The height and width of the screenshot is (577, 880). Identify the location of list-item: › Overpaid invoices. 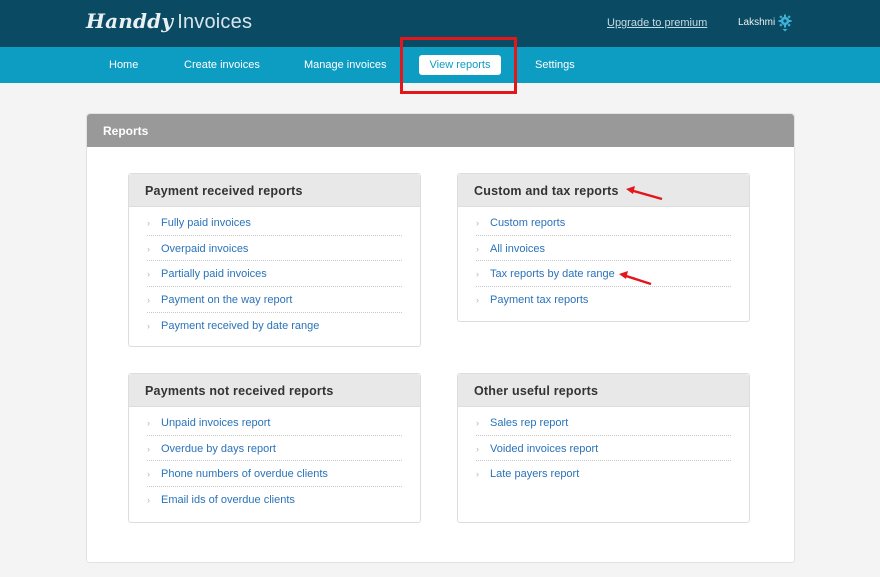
(274, 249).